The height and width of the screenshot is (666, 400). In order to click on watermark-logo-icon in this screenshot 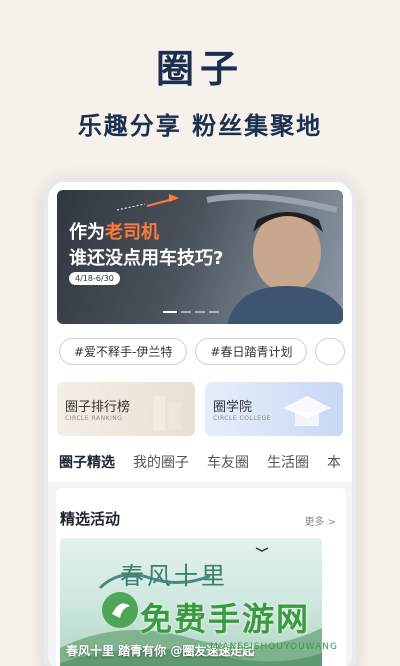, I will do `click(120, 610)`.